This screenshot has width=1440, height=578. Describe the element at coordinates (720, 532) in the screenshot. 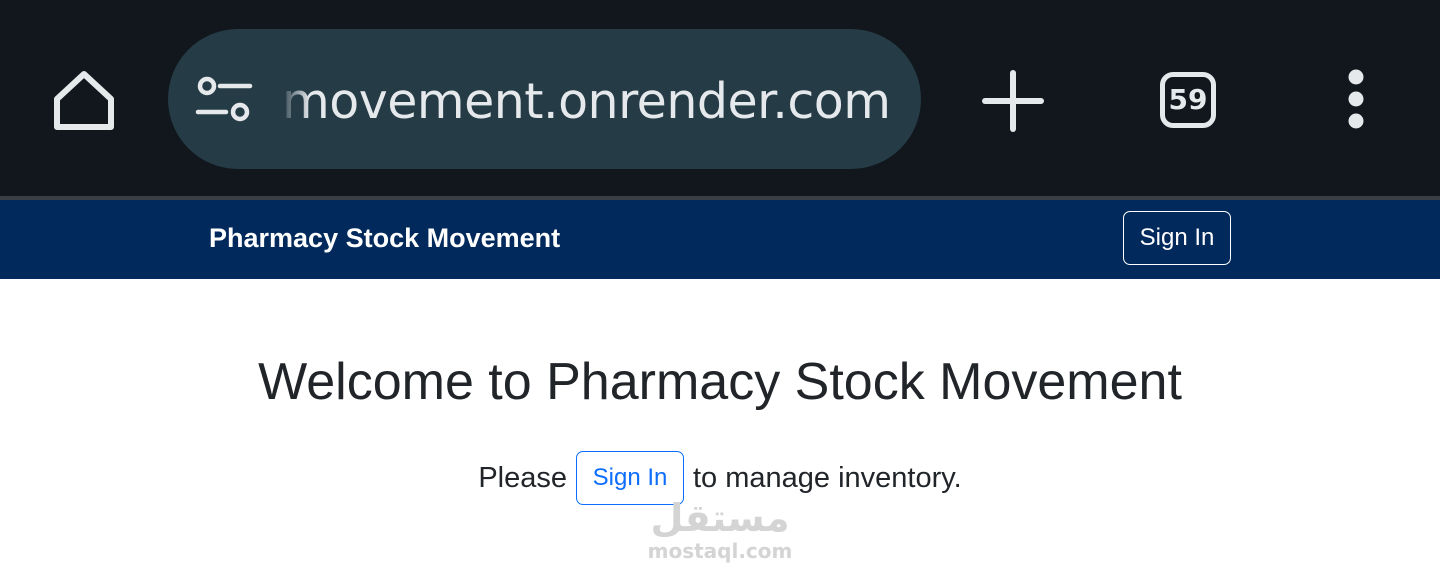

I see `watermark: مستقل mostaql.com` at that location.